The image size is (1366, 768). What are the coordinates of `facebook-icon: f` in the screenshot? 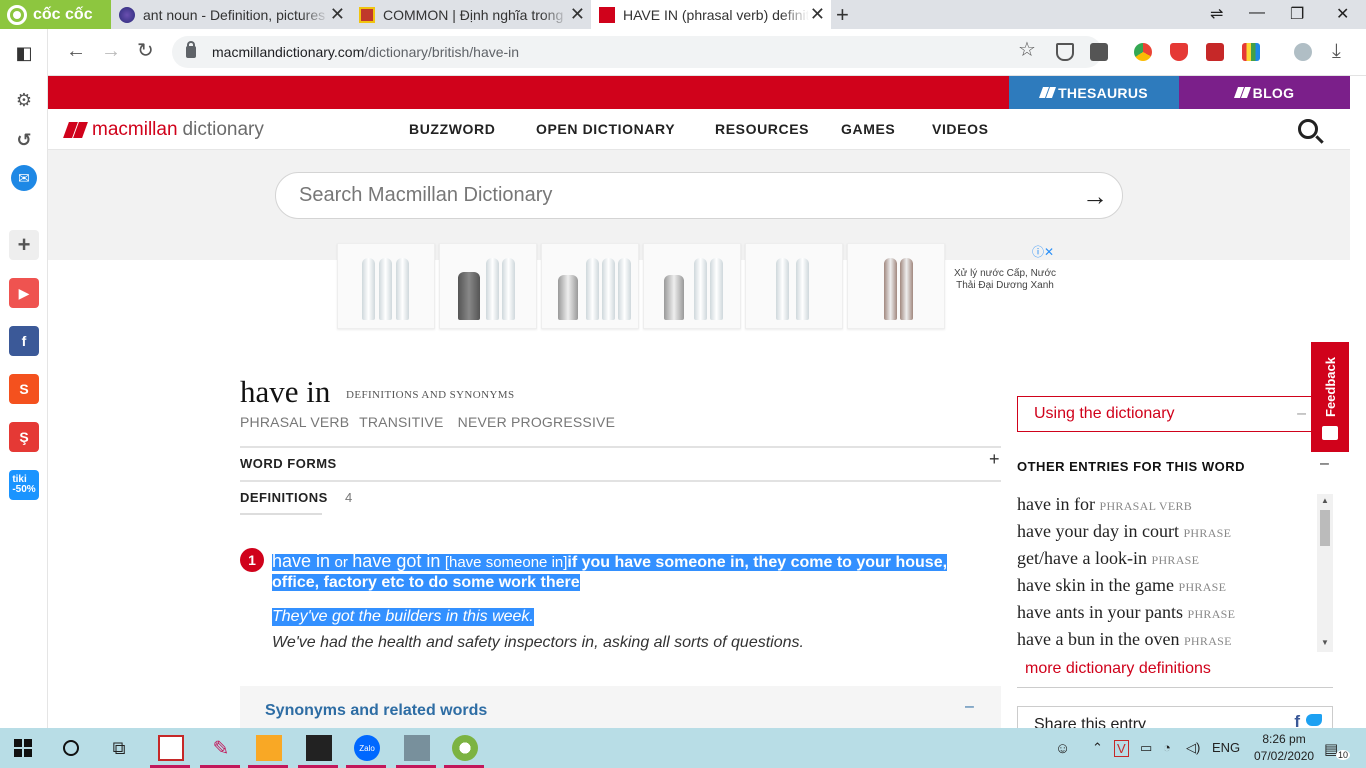 It's located at (24, 341).